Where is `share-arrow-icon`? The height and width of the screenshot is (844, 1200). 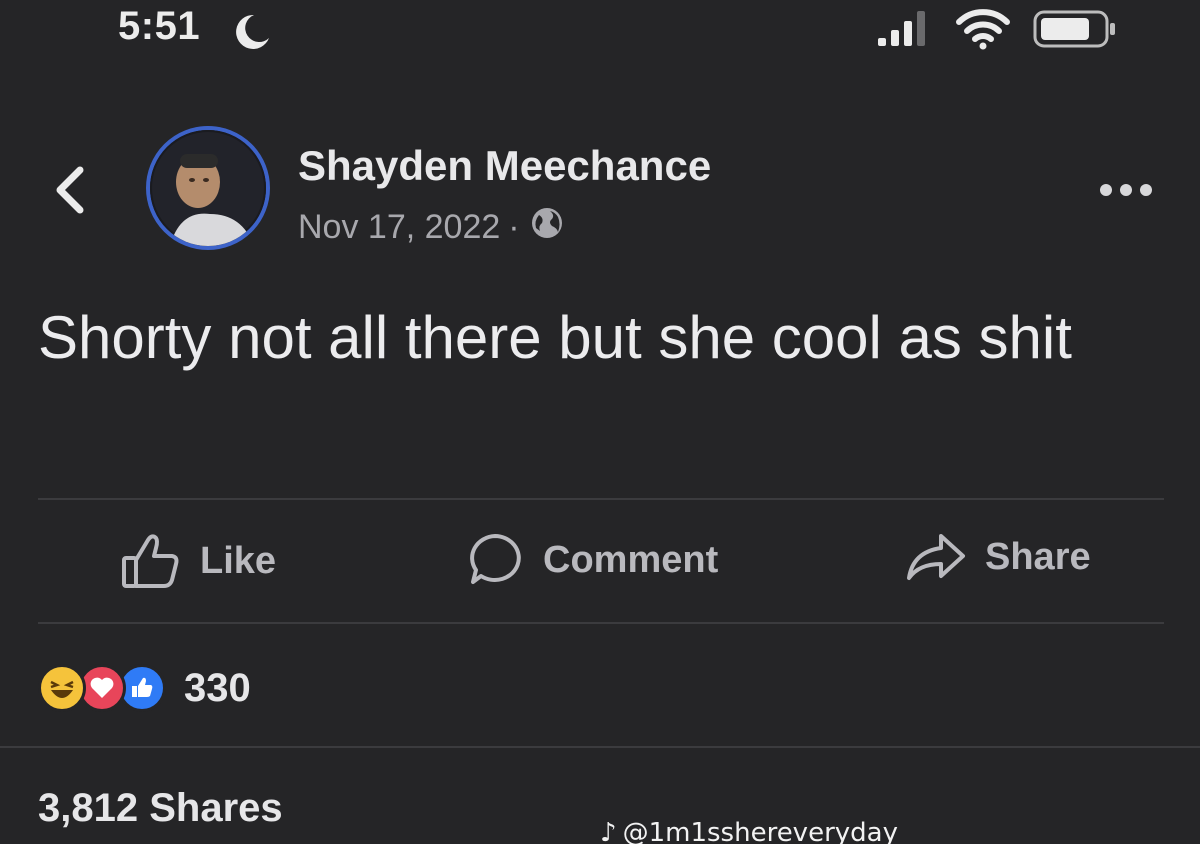 share-arrow-icon is located at coordinates (936, 557).